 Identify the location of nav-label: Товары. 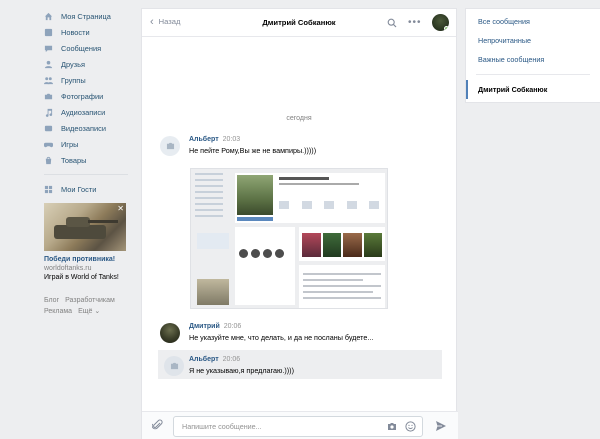
(74, 160).